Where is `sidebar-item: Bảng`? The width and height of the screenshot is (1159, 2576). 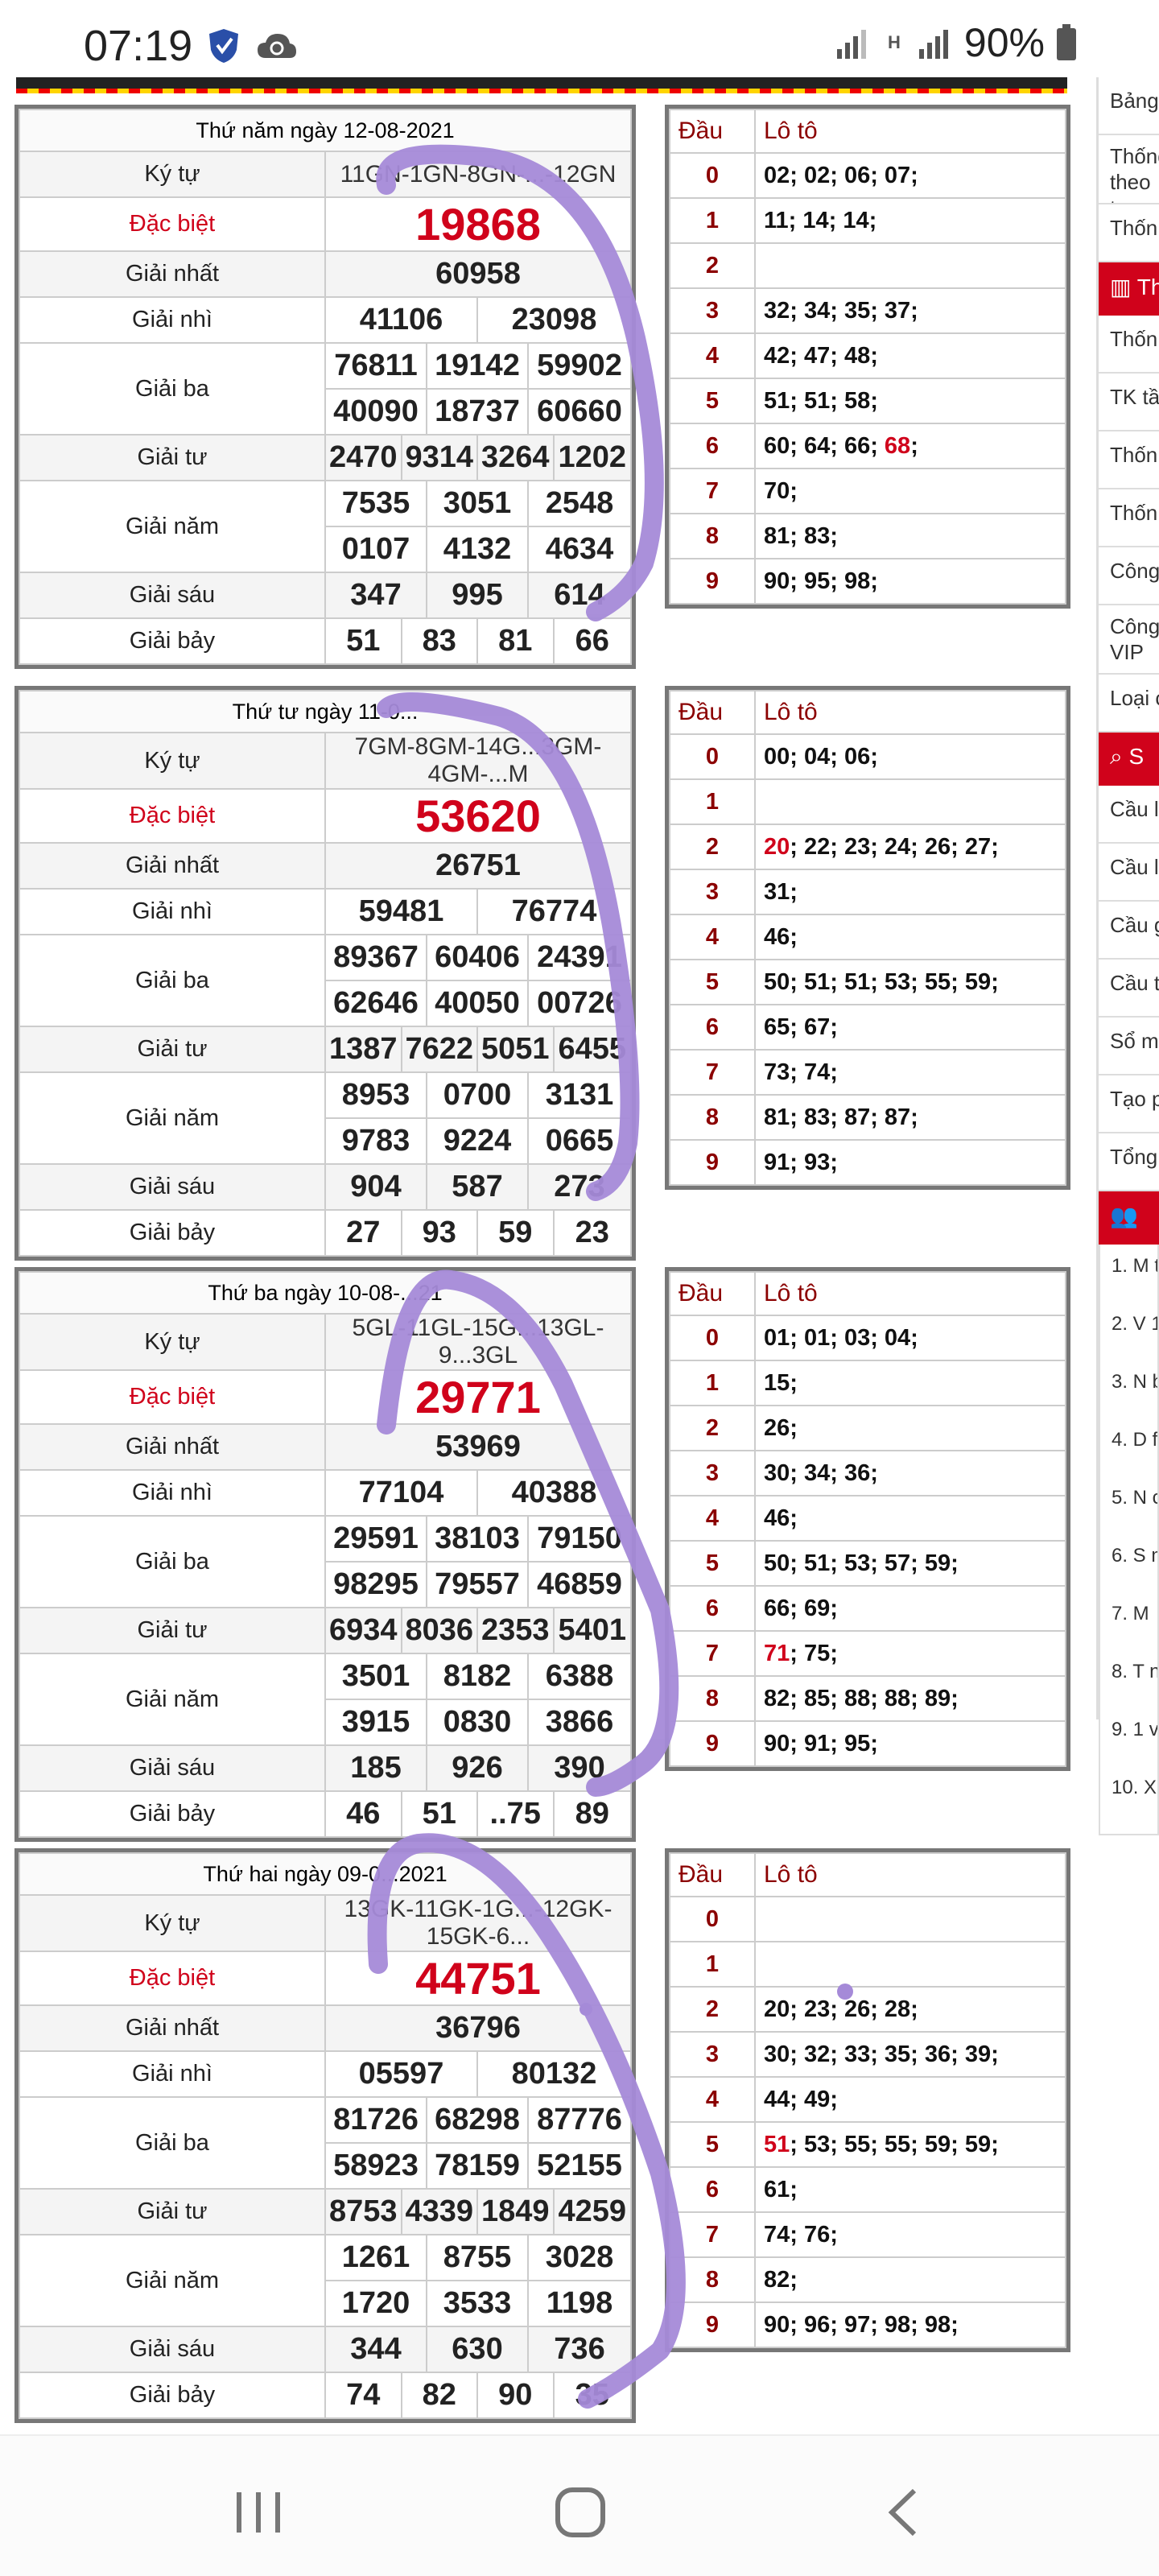 sidebar-item: Bảng is located at coordinates (1129, 106).